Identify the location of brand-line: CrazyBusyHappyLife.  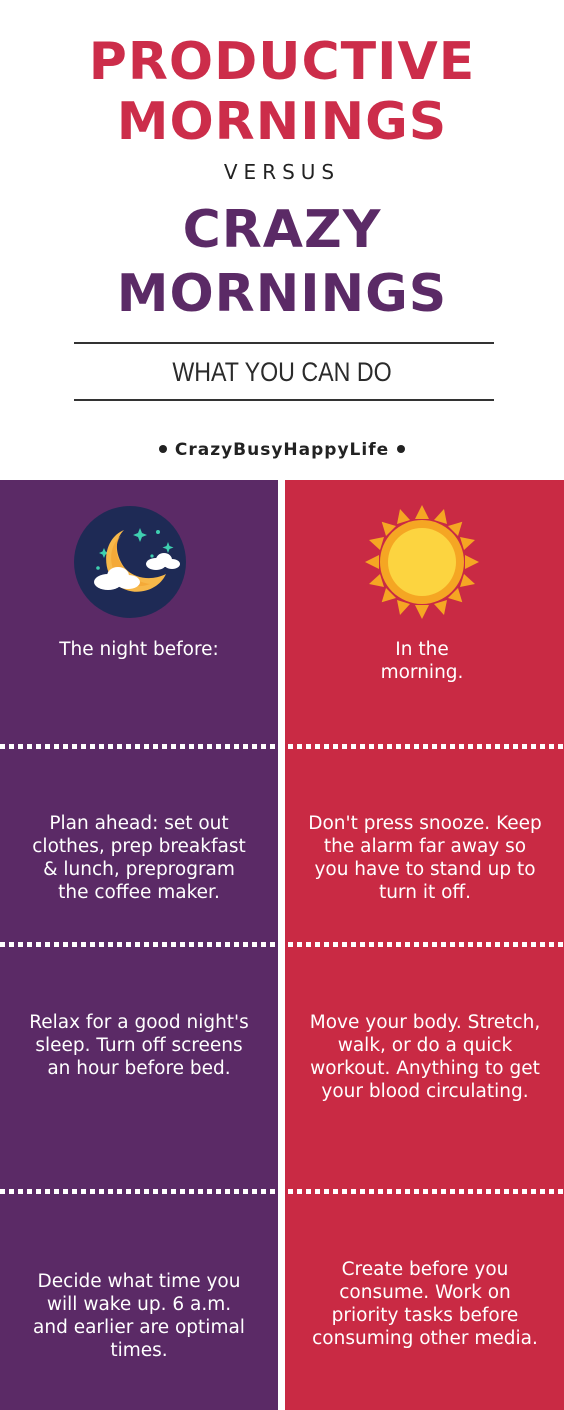
(282, 450).